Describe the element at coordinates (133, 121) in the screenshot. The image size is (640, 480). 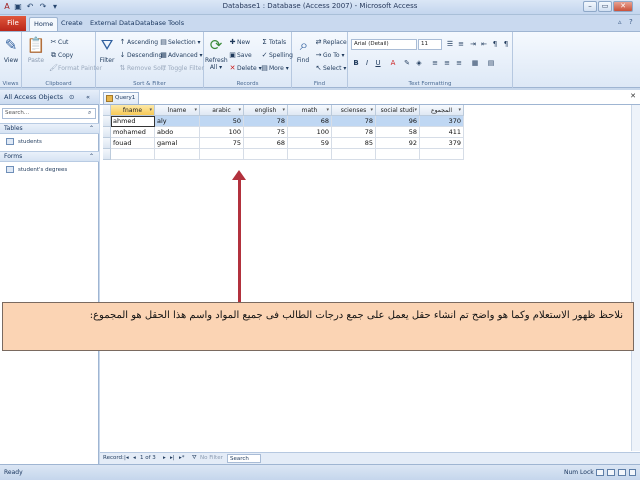
I see `table-cell: ahmed` at that location.